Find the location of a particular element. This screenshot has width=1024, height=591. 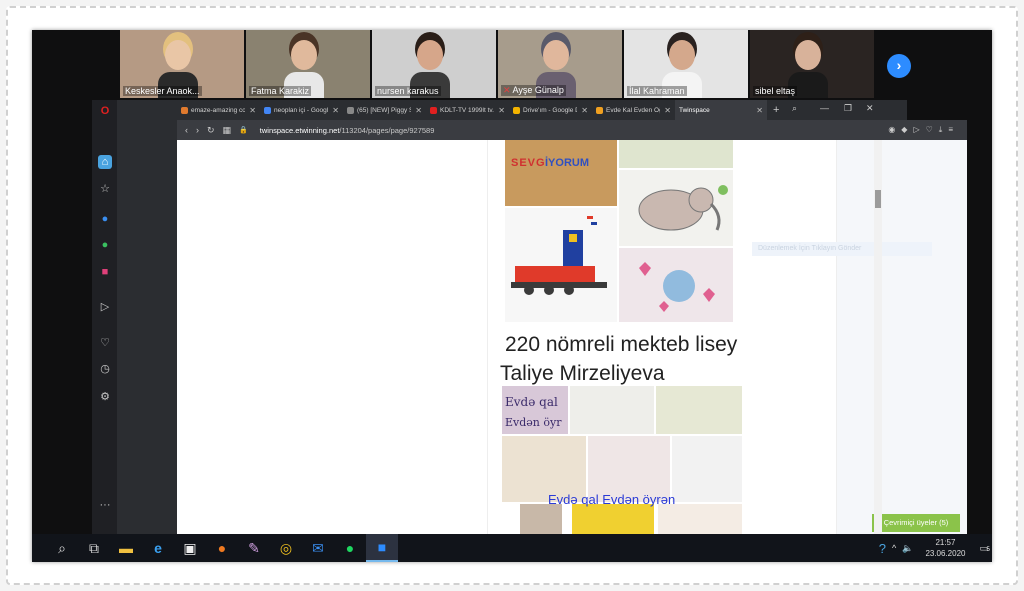

gallery-next-button: › is located at coordinates (899, 66).